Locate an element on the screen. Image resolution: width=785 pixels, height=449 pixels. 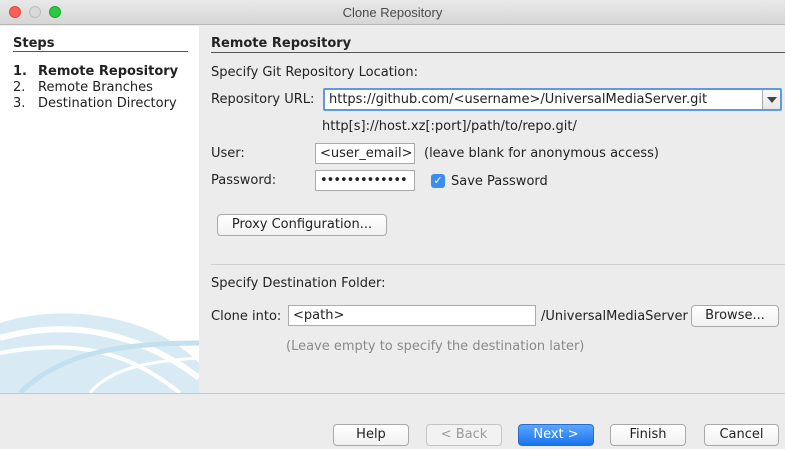
help-button: Help is located at coordinates (371, 435).